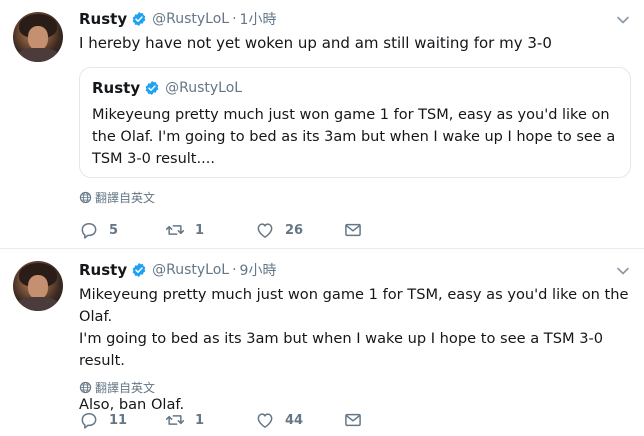 This screenshot has width=644, height=436. Describe the element at coordinates (98, 230) in the screenshot. I see `reply-button: 5` at that location.